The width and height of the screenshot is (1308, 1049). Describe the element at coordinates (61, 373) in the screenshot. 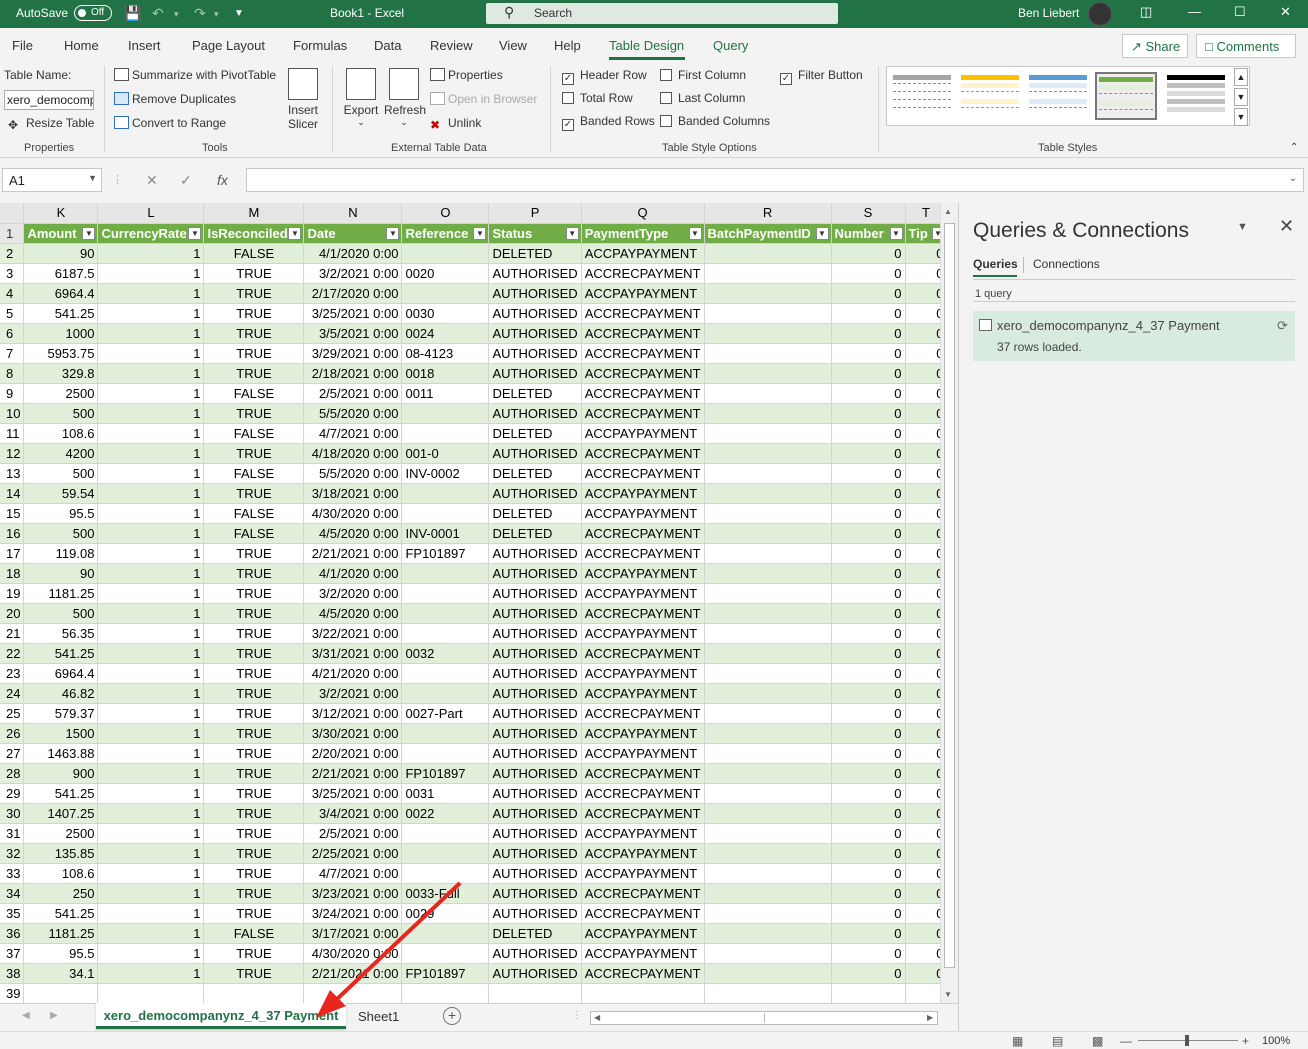

I see `table-cell: 329.8` at that location.